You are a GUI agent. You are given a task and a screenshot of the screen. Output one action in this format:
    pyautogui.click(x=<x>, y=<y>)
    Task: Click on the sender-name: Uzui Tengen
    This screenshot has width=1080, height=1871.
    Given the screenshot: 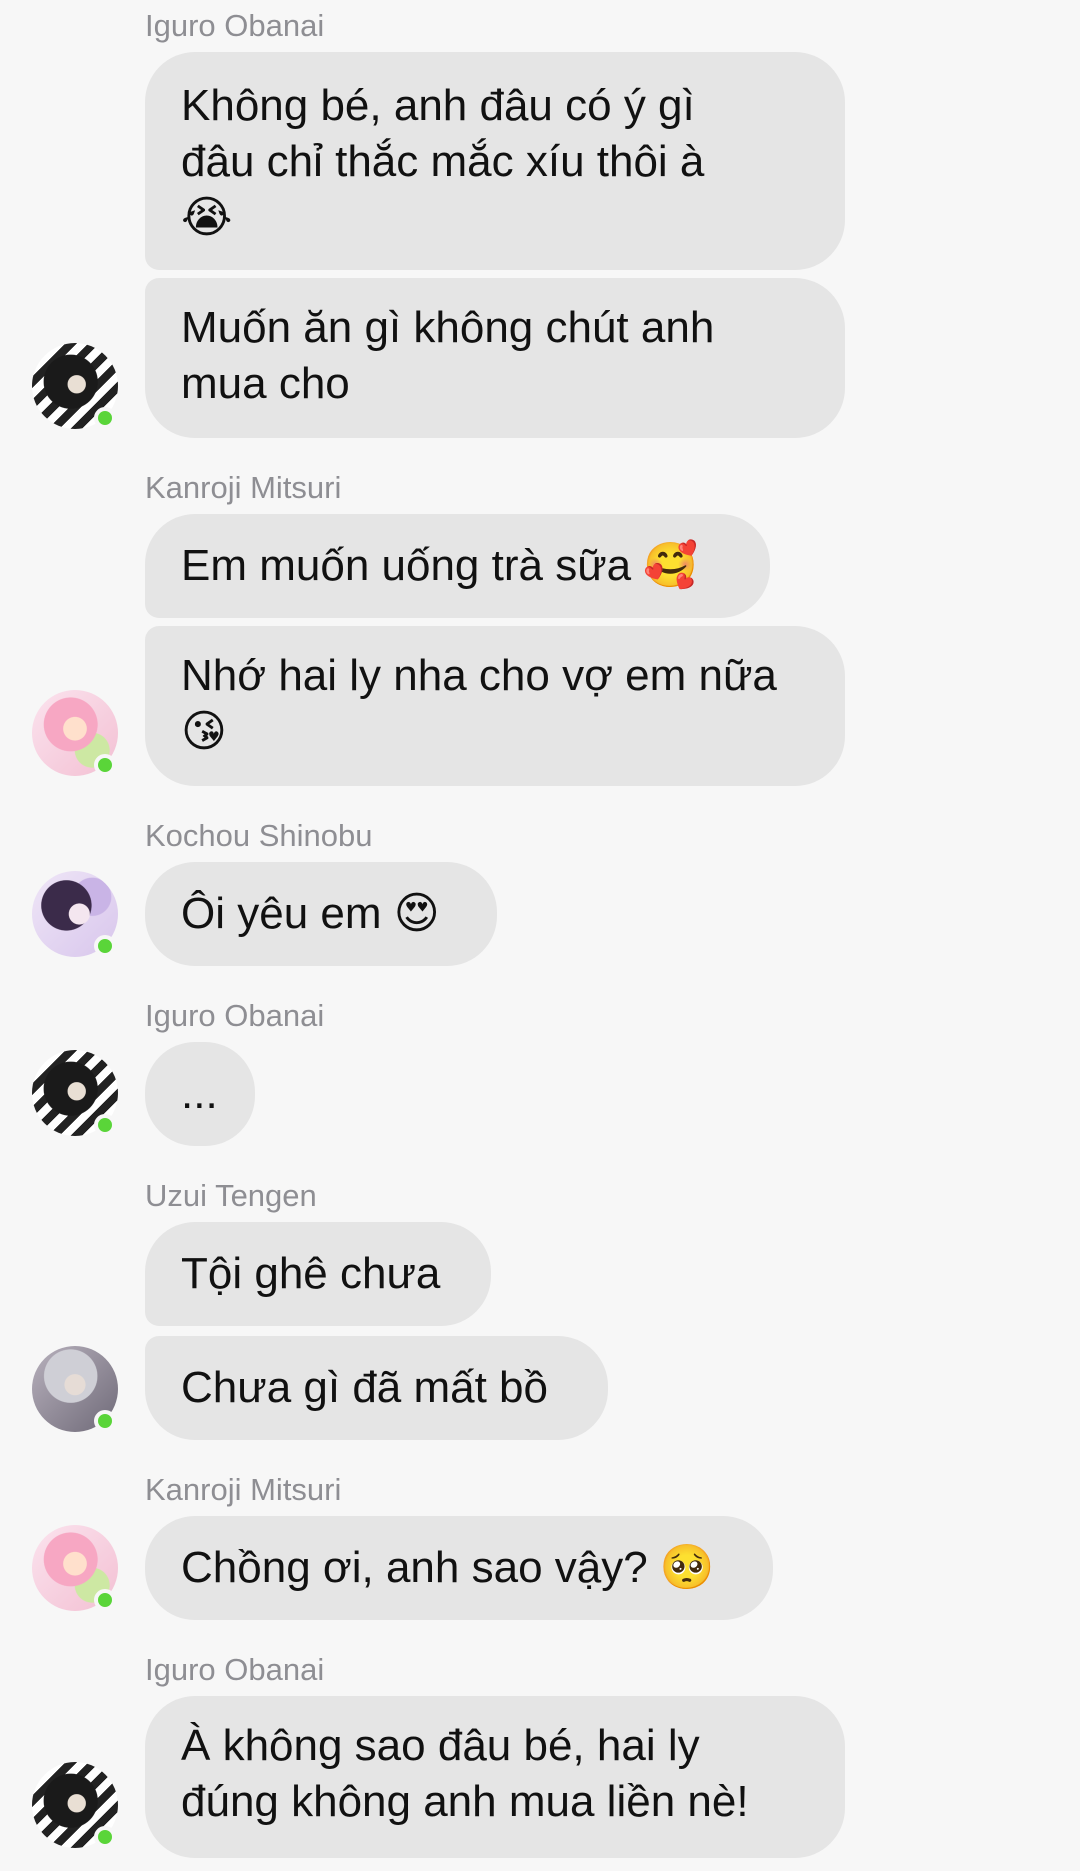 What is the action you would take?
    pyautogui.click(x=231, y=1195)
    